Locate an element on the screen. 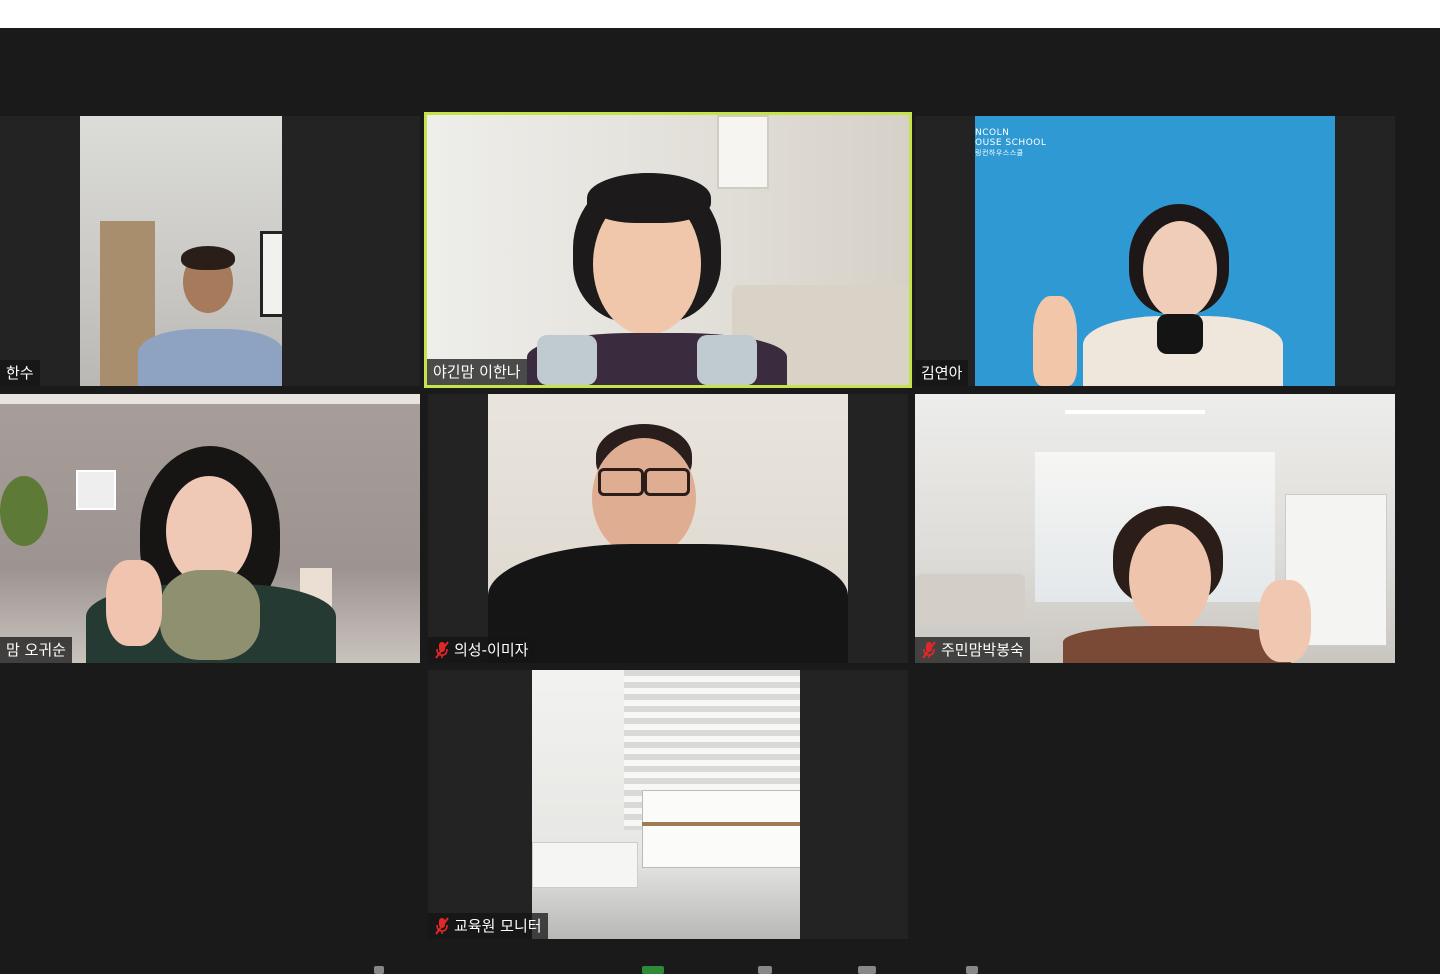 Image resolution: width=1440 pixels, height=974 pixels. video-tile-5: 의성-이미자 is located at coordinates (668, 528).